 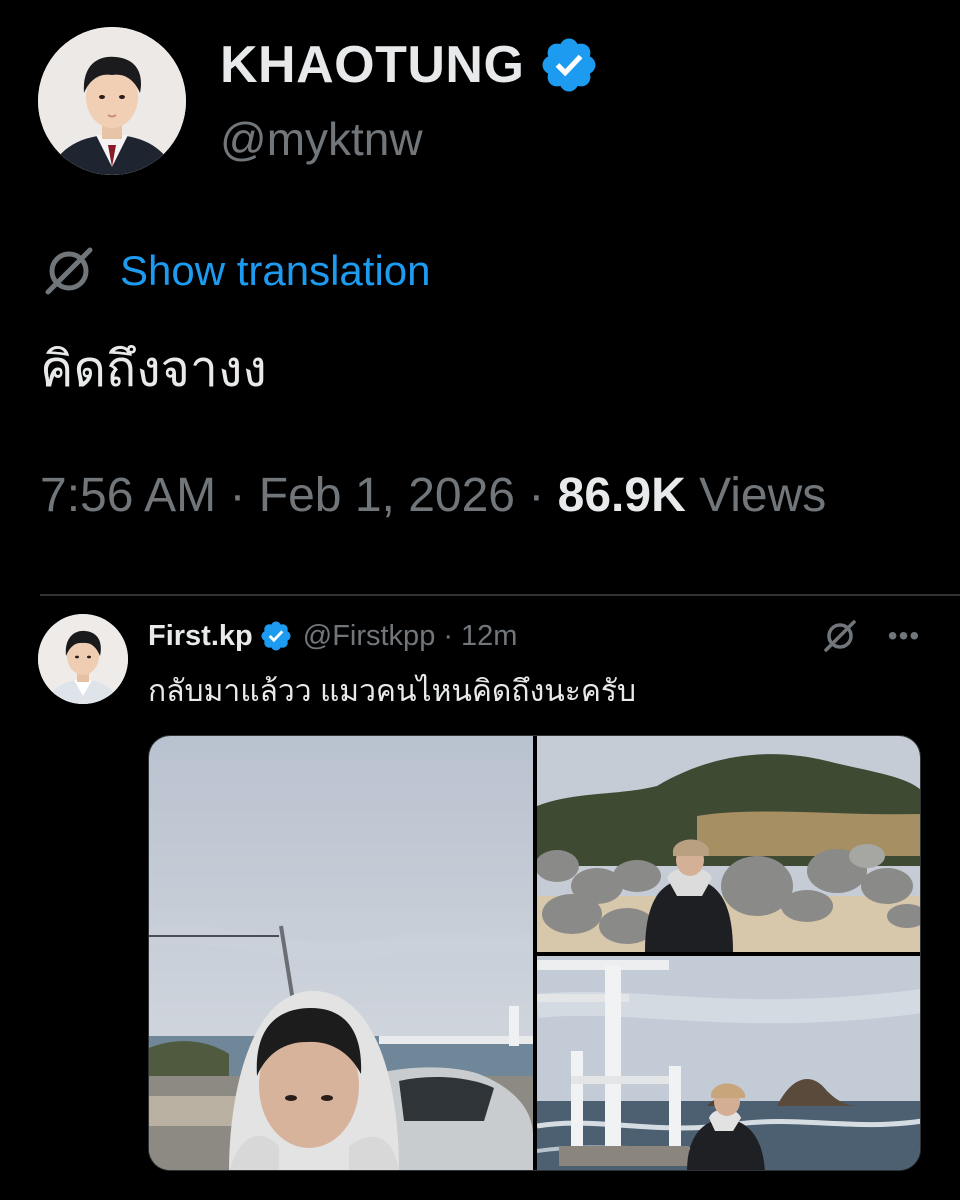 What do you see at coordinates (622, 495) in the screenshot?
I see `views-count: 86.9K` at bounding box center [622, 495].